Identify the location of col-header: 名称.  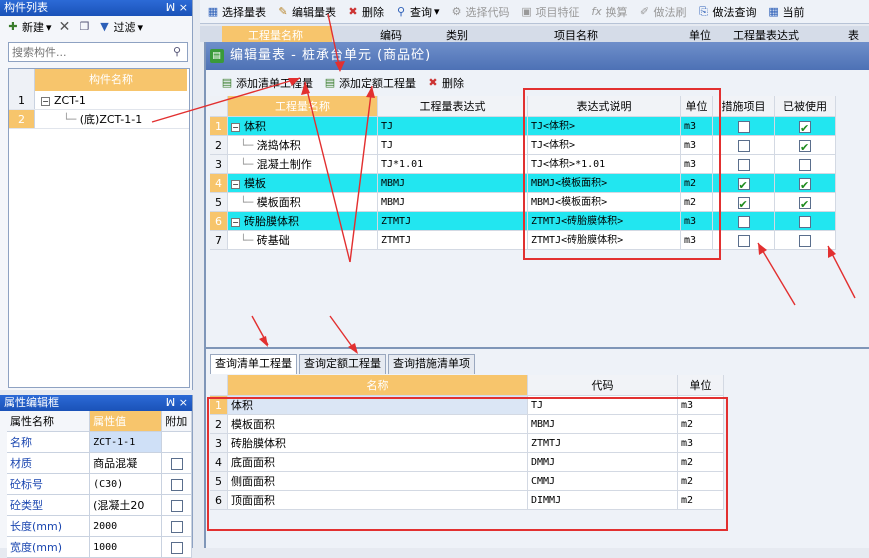
(378, 385).